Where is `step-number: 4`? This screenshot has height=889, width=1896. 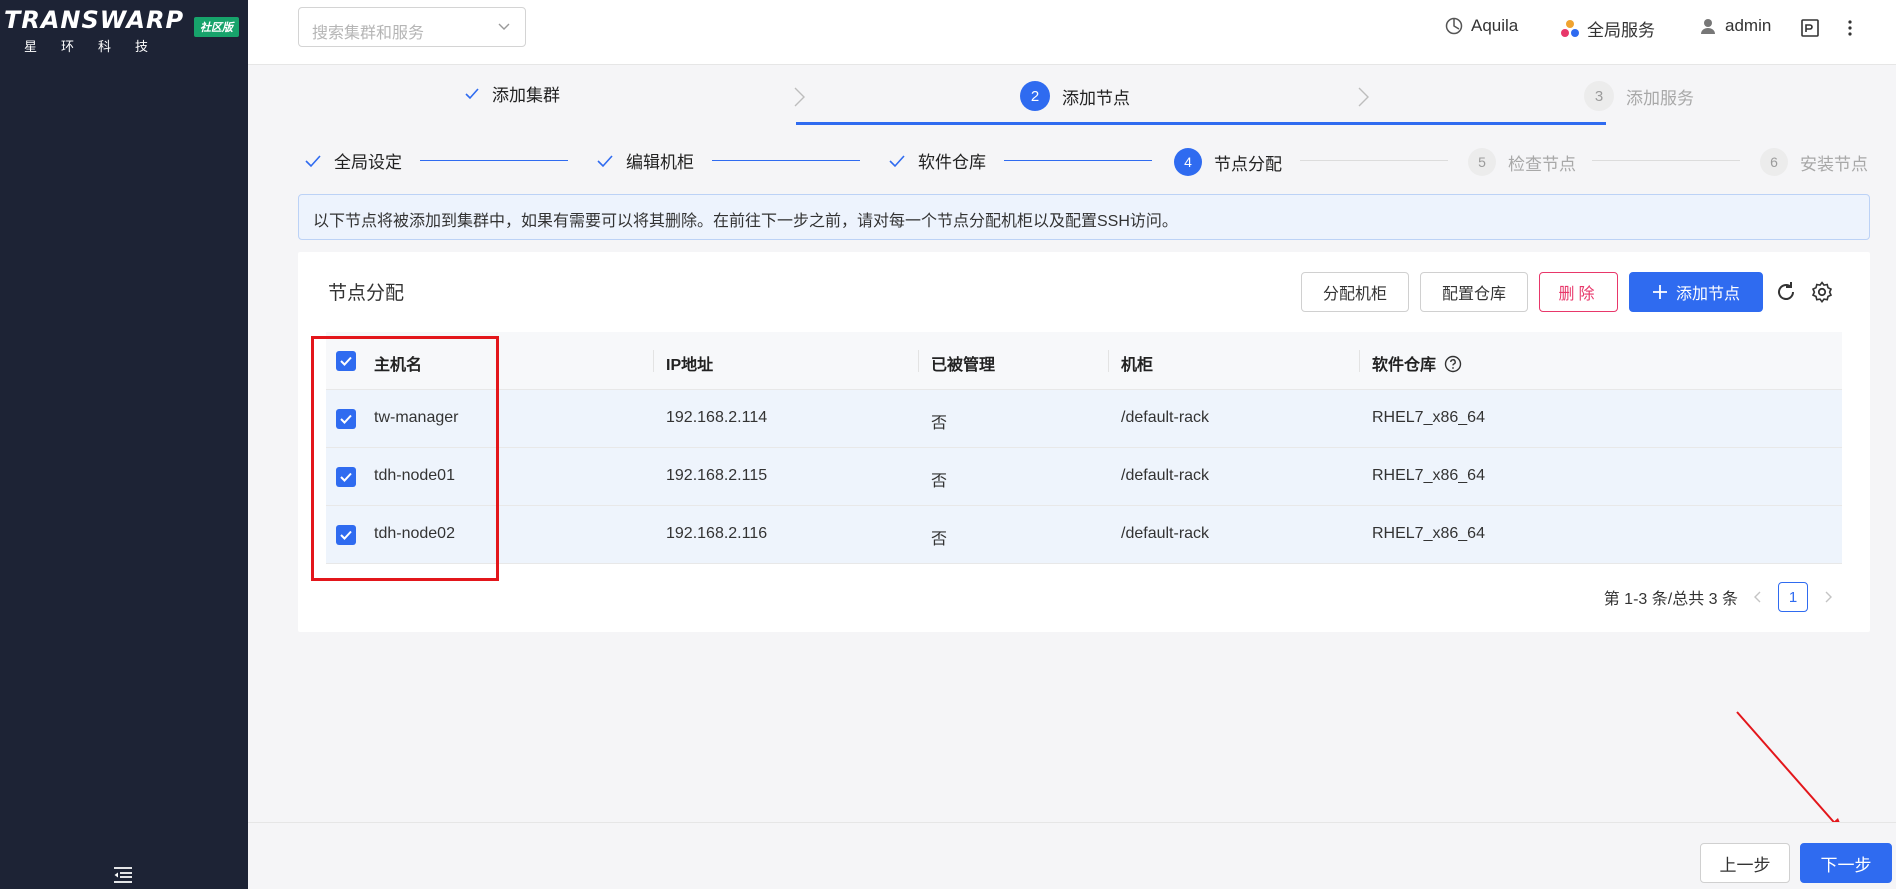
step-number: 4 is located at coordinates (1188, 162).